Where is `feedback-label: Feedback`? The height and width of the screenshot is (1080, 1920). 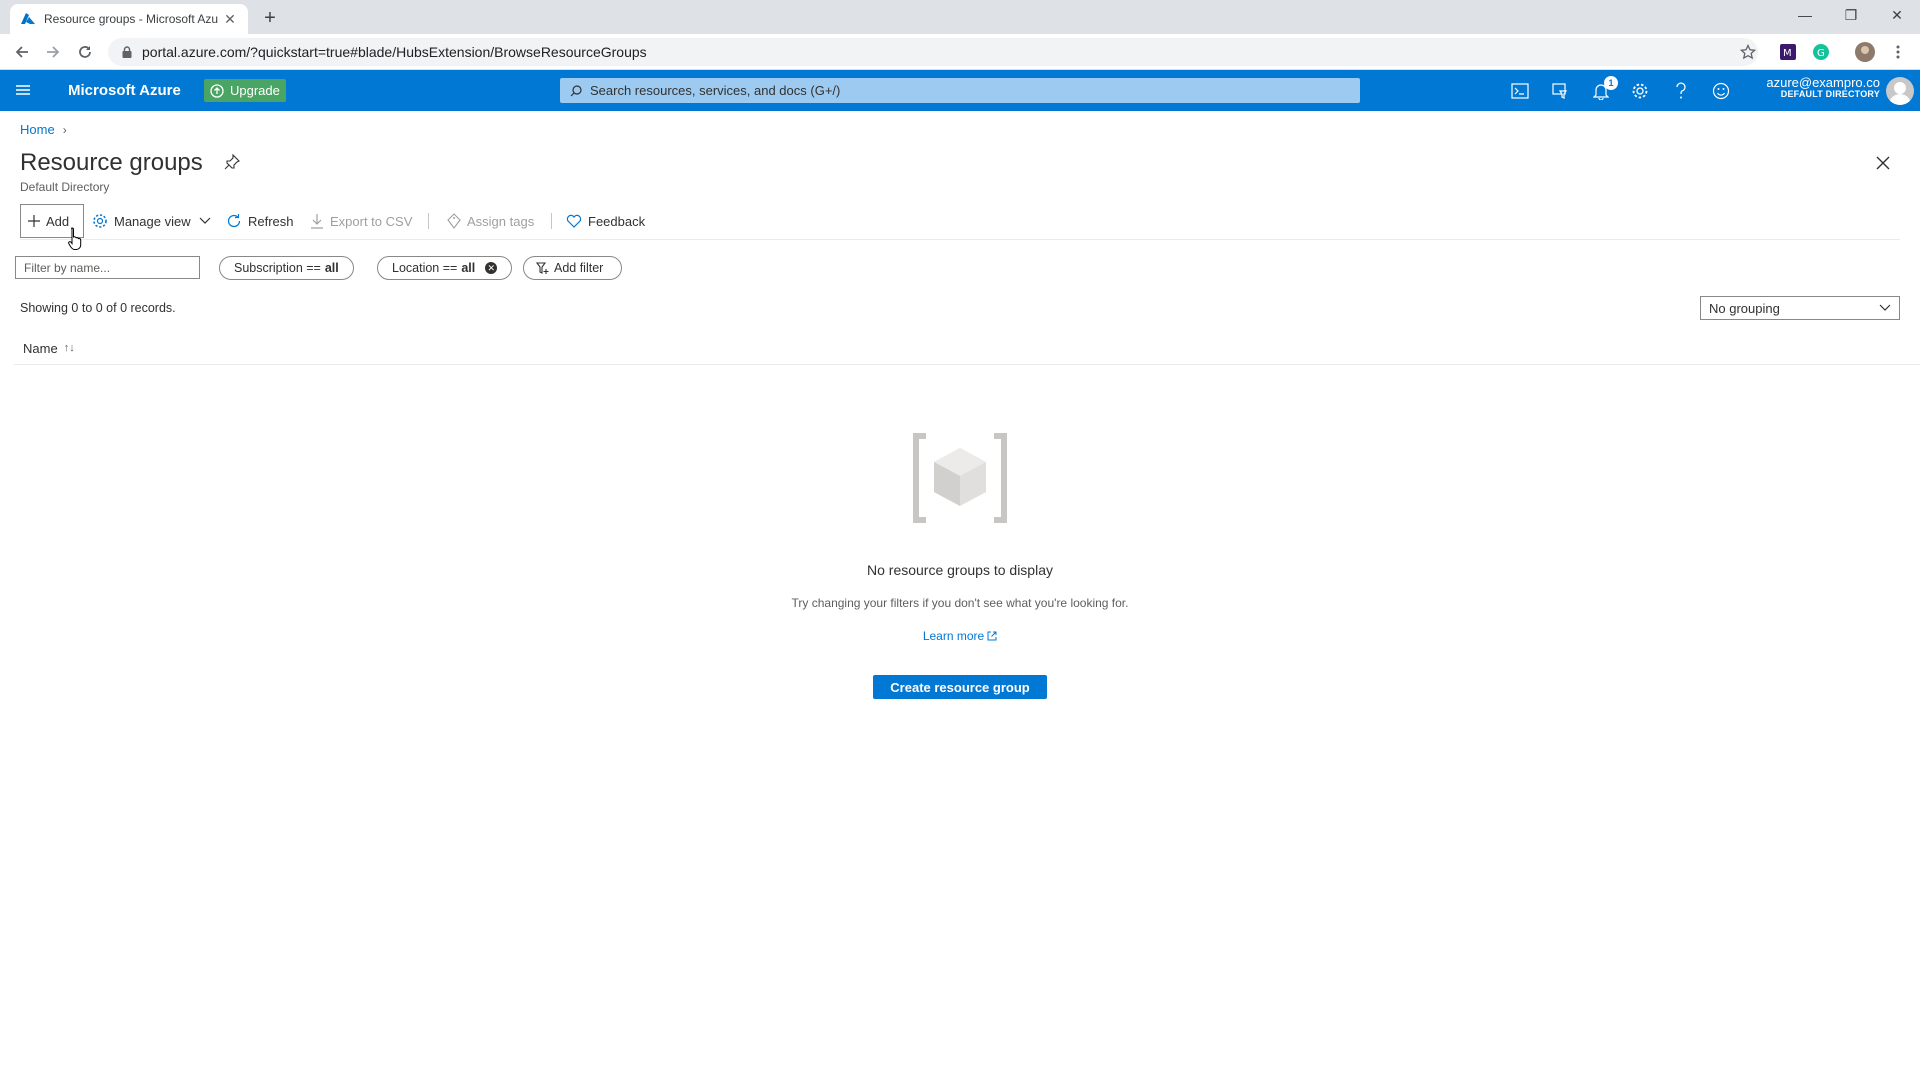 feedback-label: Feedback is located at coordinates (617, 221).